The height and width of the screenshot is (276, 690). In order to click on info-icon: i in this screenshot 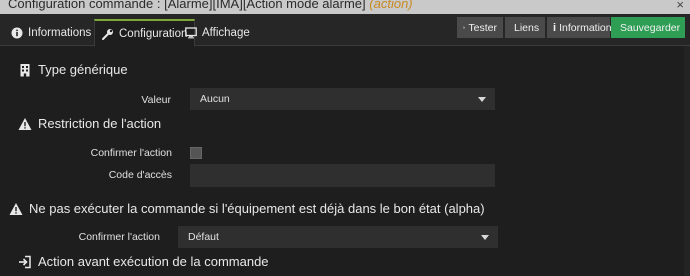, I will do `click(555, 27)`.